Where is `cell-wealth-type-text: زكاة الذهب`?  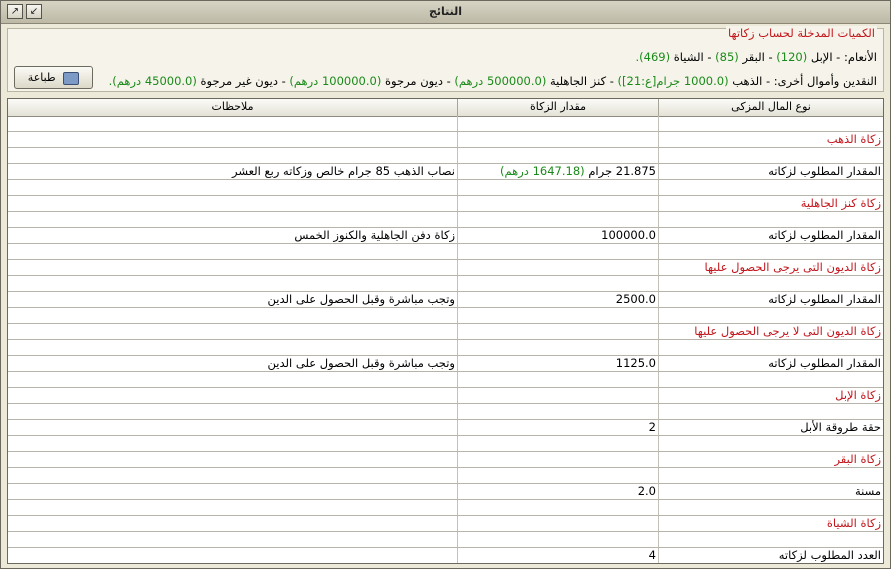
cell-wealth-type-text: زكاة الذهب is located at coordinates (853, 139).